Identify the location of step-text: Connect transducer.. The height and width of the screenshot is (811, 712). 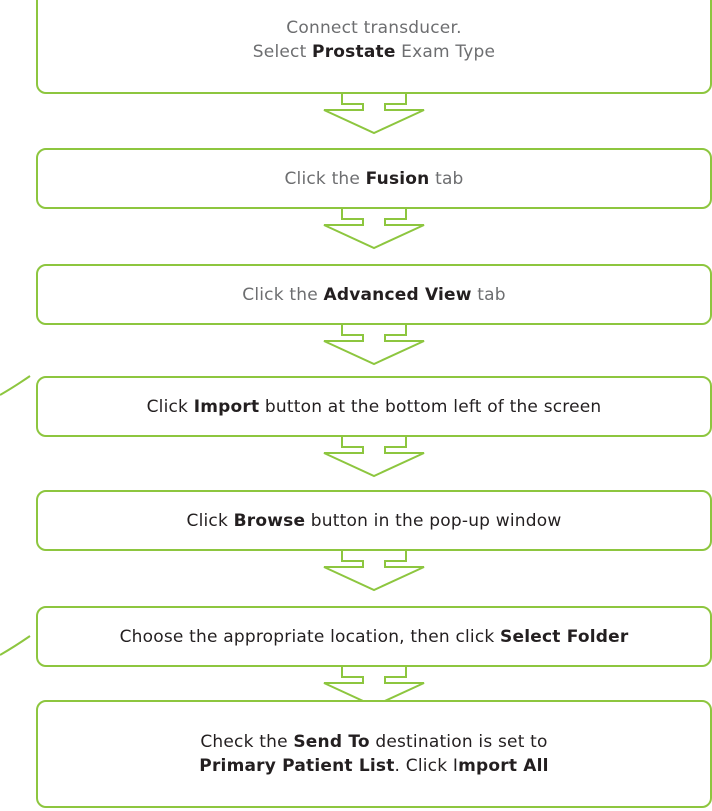
(374, 28).